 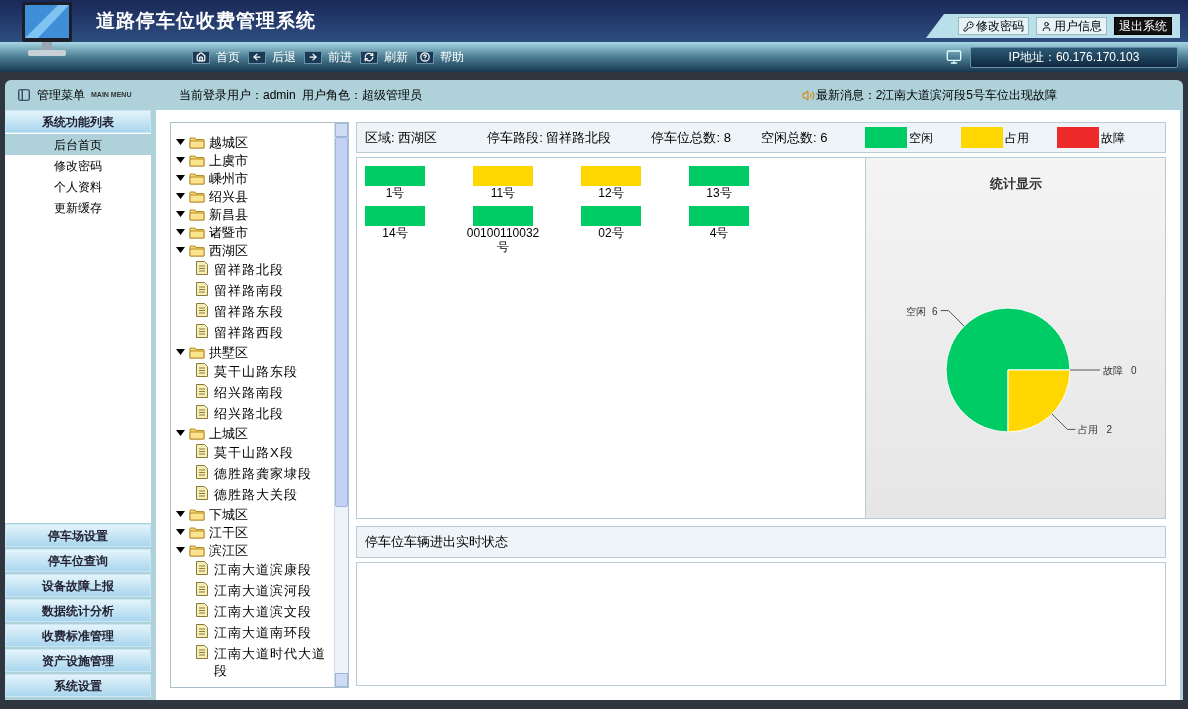 I want to click on tree-folder: 下城区, so click(x=228, y=514).